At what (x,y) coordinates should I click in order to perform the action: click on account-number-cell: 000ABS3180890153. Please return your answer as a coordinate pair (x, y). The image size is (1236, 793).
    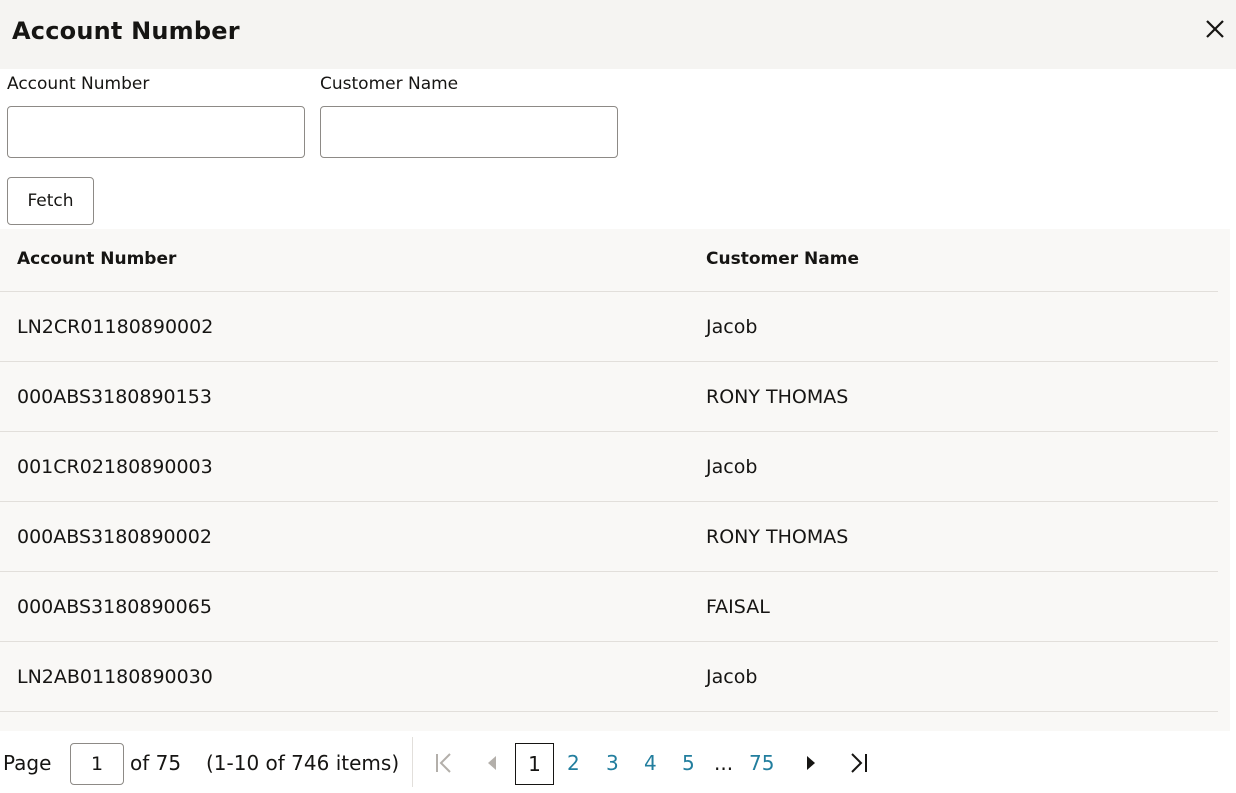
    Looking at the image, I should click on (114, 397).